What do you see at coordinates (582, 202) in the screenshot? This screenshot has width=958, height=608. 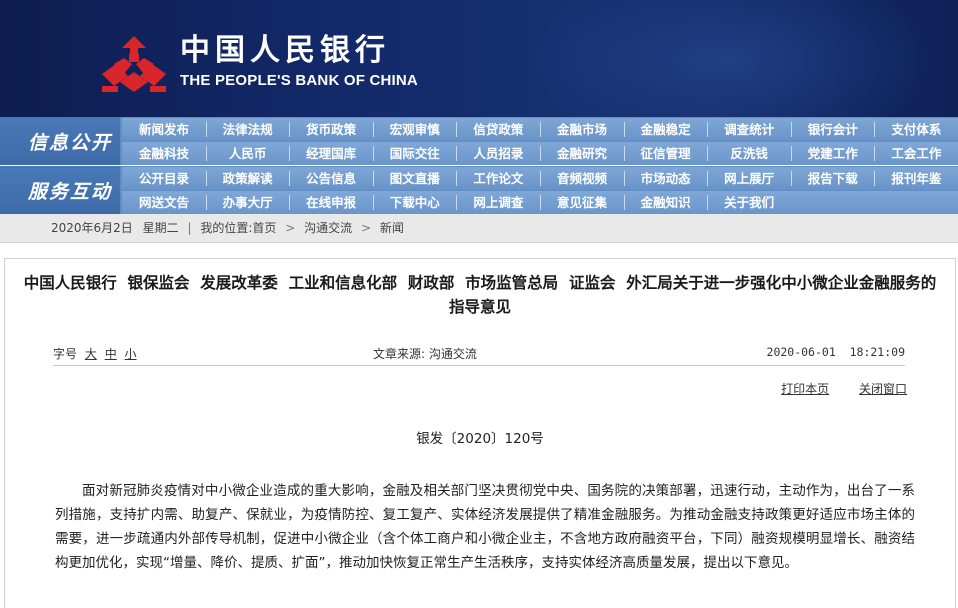 I see `nav-item: 意见征集` at bounding box center [582, 202].